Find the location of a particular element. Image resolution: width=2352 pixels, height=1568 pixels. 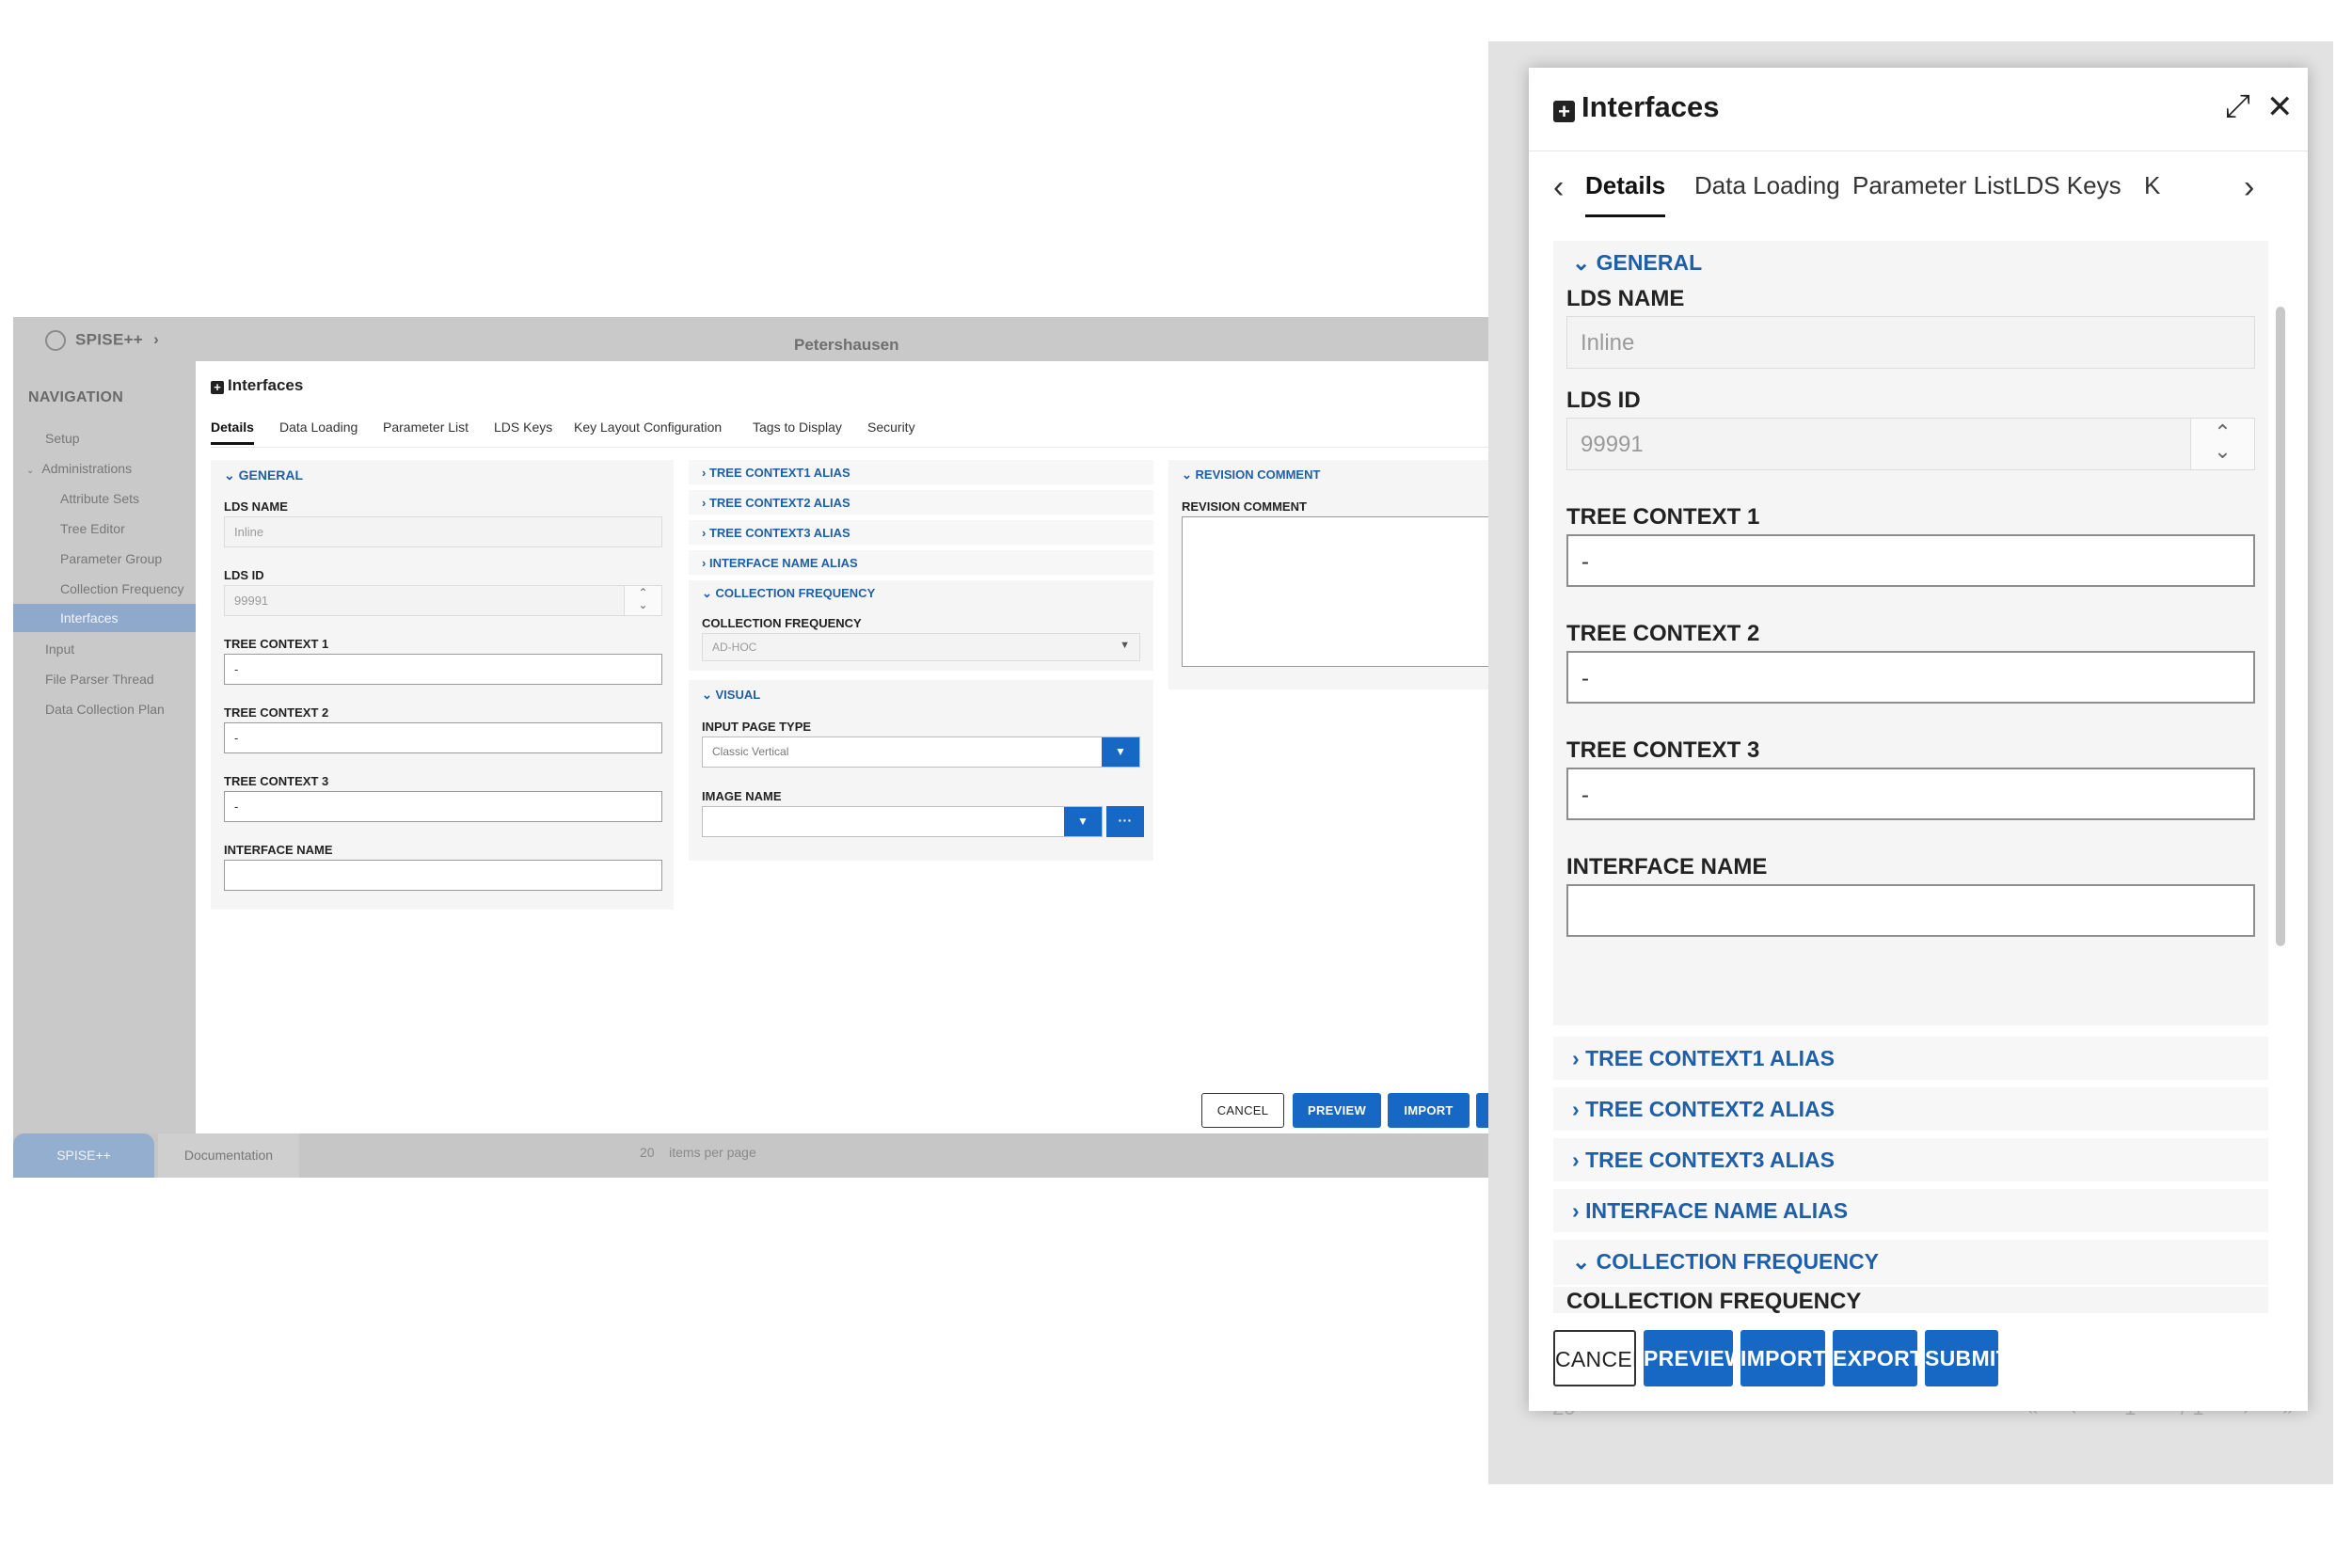

input-page-type-select: Classic Vertical ▼ is located at coordinates (921, 752).